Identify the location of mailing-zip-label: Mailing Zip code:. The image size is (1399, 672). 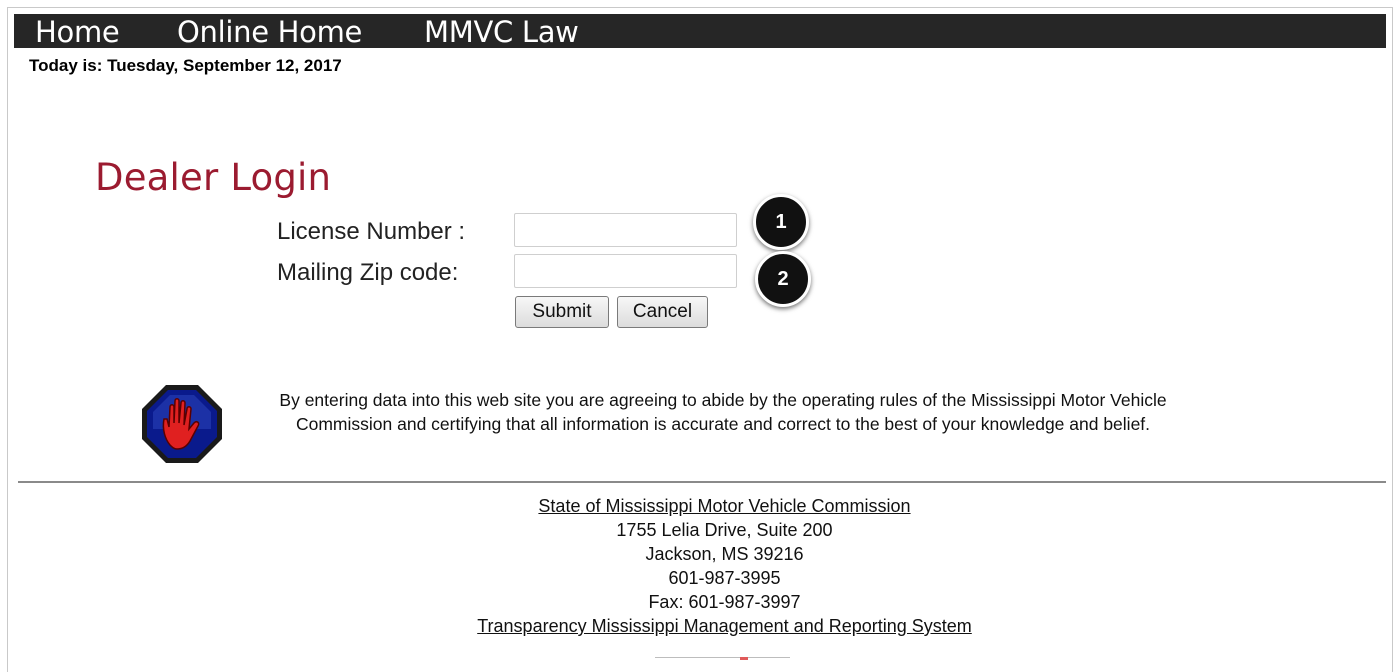
(368, 272).